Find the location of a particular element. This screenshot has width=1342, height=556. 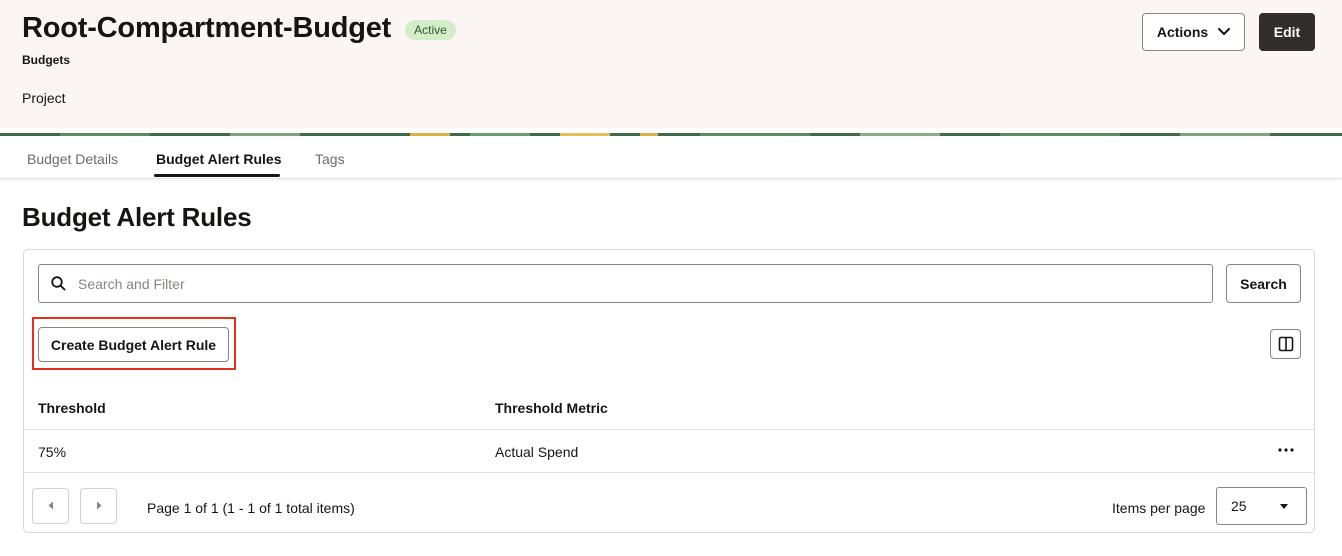

caret-right-icon is located at coordinates (99, 506).